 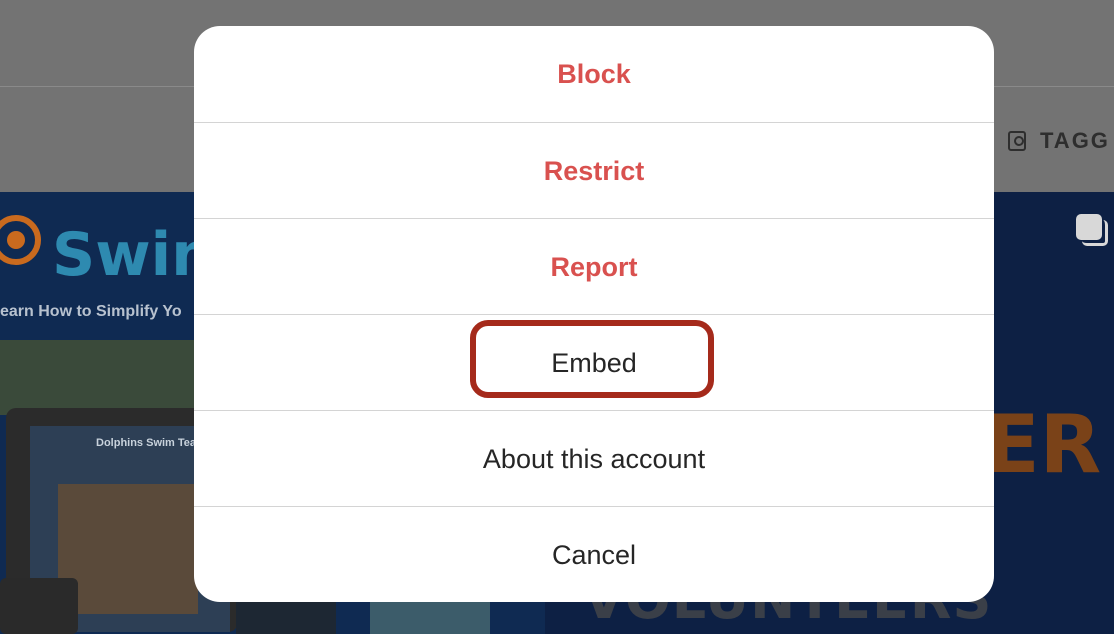 I want to click on block-button: Block, so click(x=594, y=74).